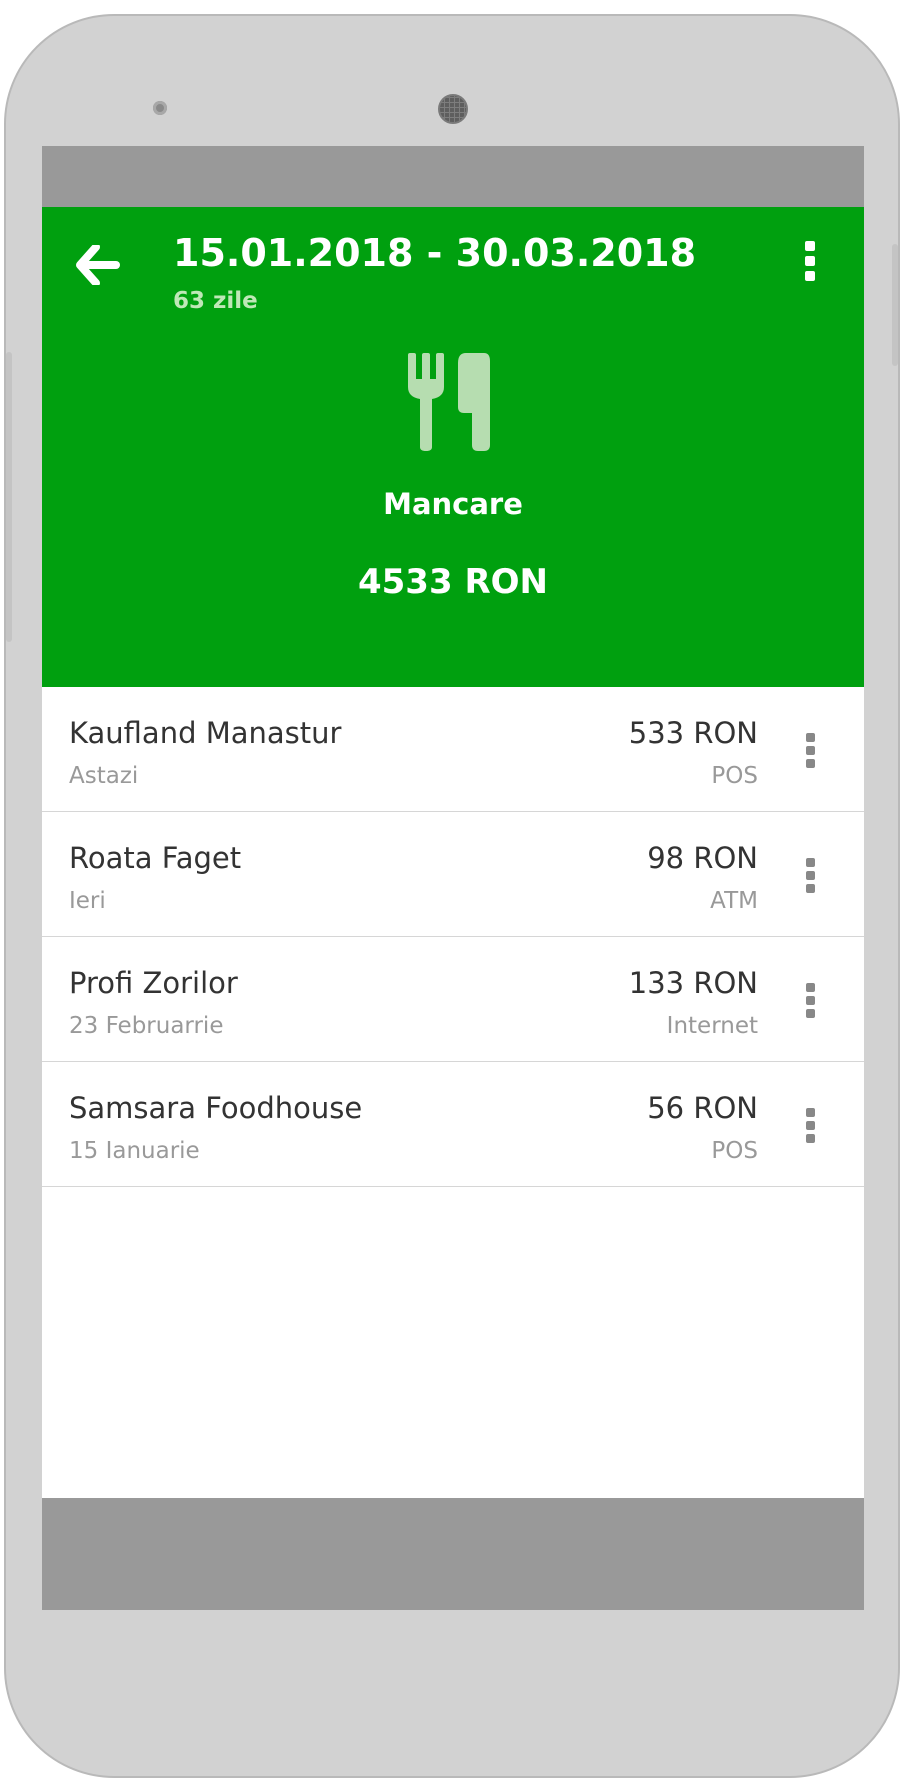  What do you see at coordinates (155, 858) in the screenshot?
I see `merchant-name: Roata Faget` at bounding box center [155, 858].